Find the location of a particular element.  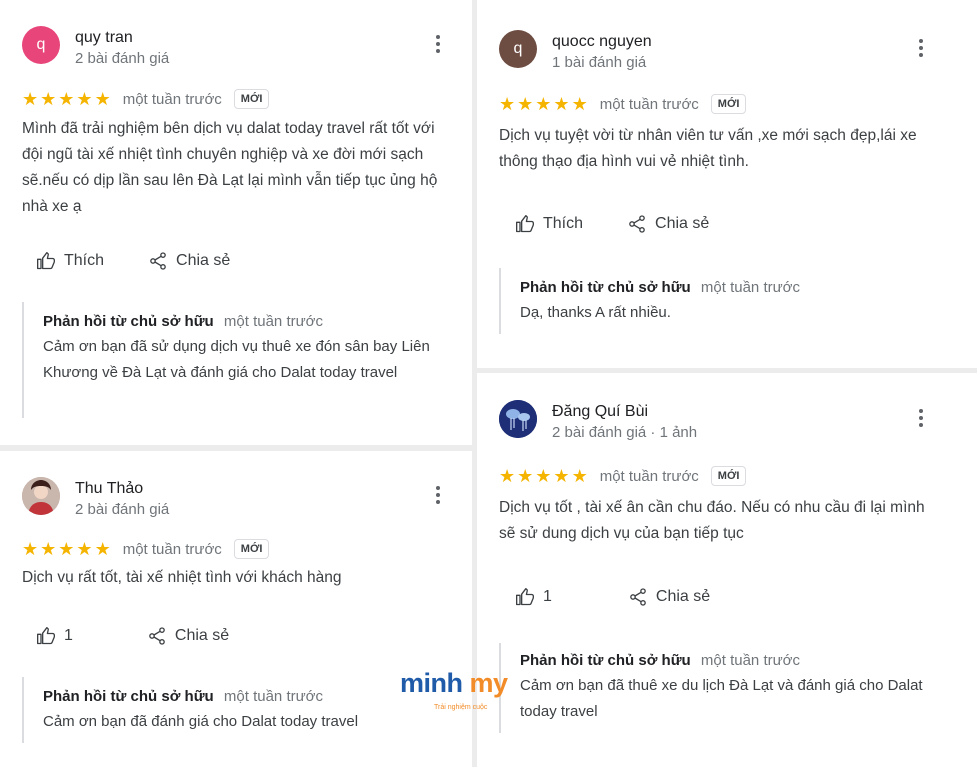

reviewer-name: quocc nguyen is located at coordinates (602, 42).